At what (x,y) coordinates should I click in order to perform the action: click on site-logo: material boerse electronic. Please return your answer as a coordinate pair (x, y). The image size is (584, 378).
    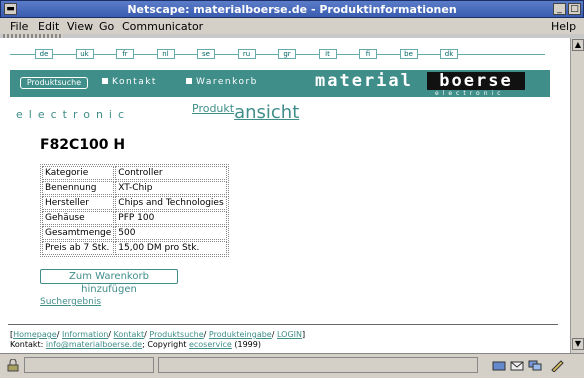
    Looking at the image, I should click on (420, 83).